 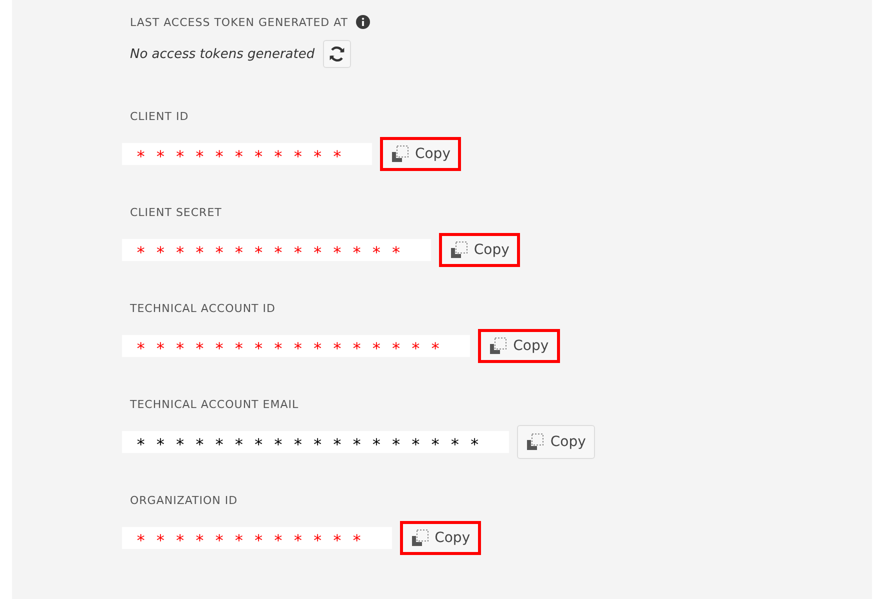 What do you see at coordinates (239, 22) in the screenshot?
I see `section-label: LAST ACCESS TOKEN GENERATED AT` at bounding box center [239, 22].